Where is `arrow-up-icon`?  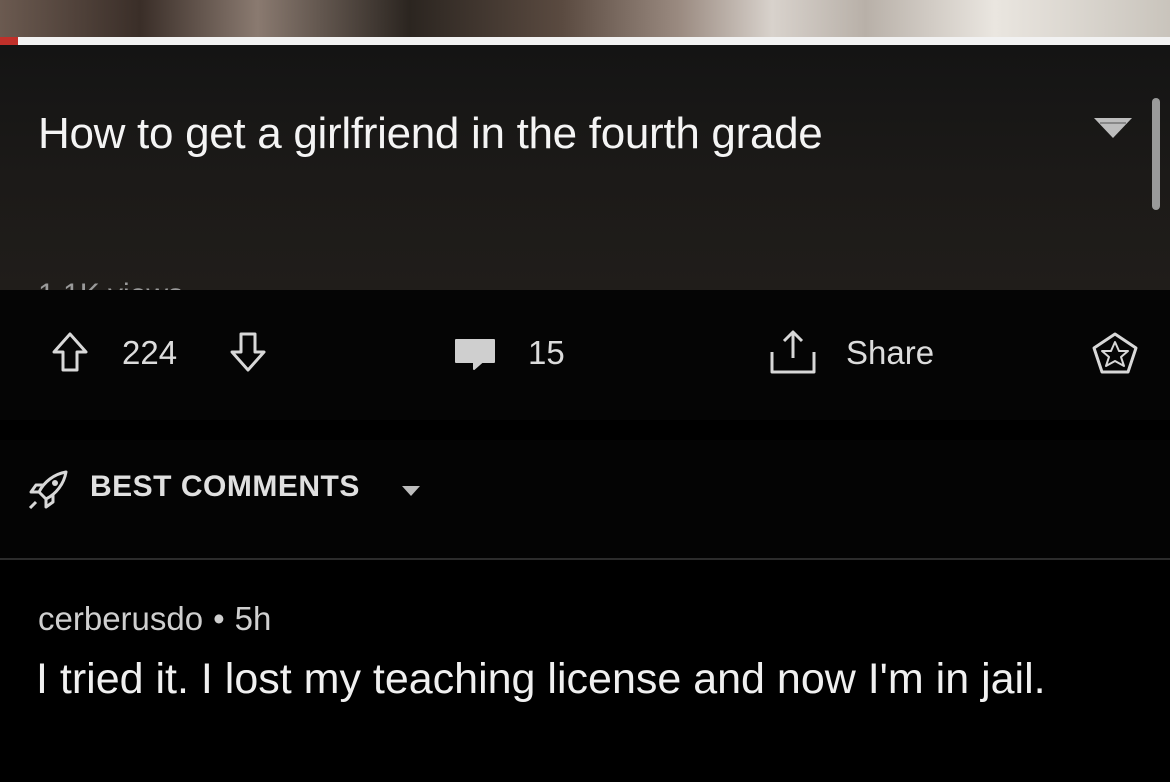 arrow-up-icon is located at coordinates (70, 352).